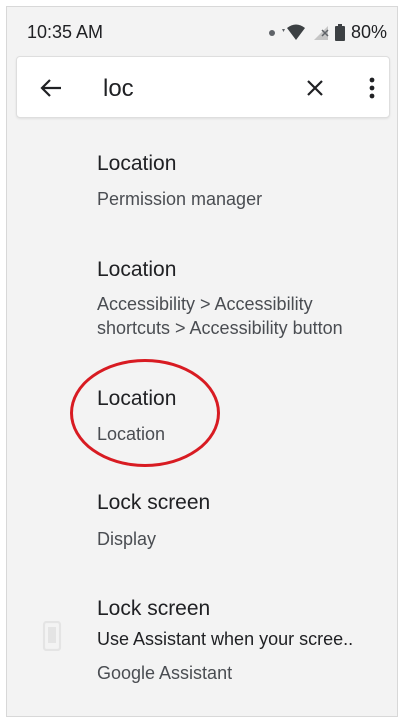 Image resolution: width=404 pixels, height=723 pixels. I want to click on phone-icon, so click(52, 636).